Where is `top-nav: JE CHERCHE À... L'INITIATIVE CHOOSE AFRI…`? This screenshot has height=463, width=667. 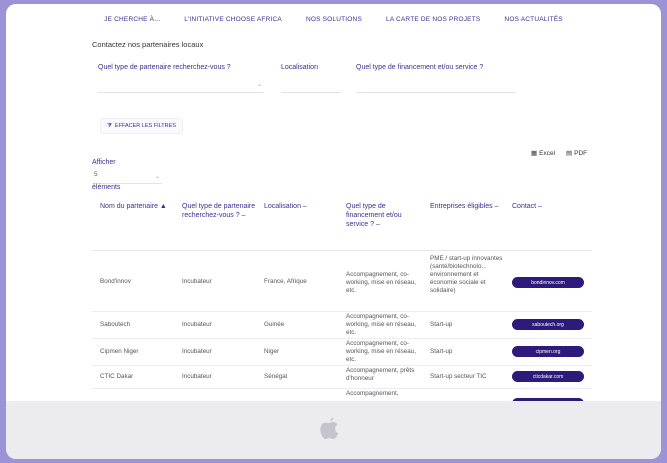
top-nav: JE CHERCHE À... L'INITIATIVE CHOOSE AFRI… is located at coordinates (333, 19).